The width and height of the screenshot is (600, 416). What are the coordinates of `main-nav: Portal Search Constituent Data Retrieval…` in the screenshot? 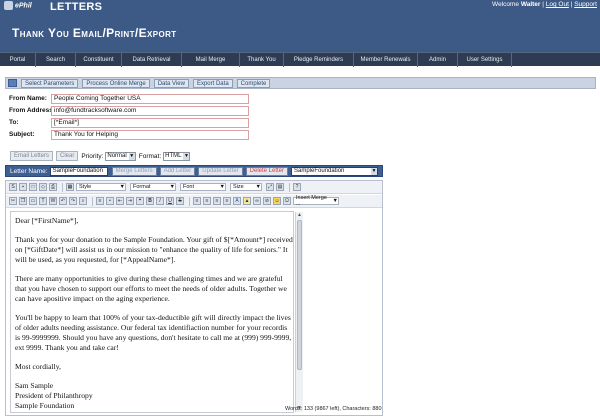 It's located at (300, 59).